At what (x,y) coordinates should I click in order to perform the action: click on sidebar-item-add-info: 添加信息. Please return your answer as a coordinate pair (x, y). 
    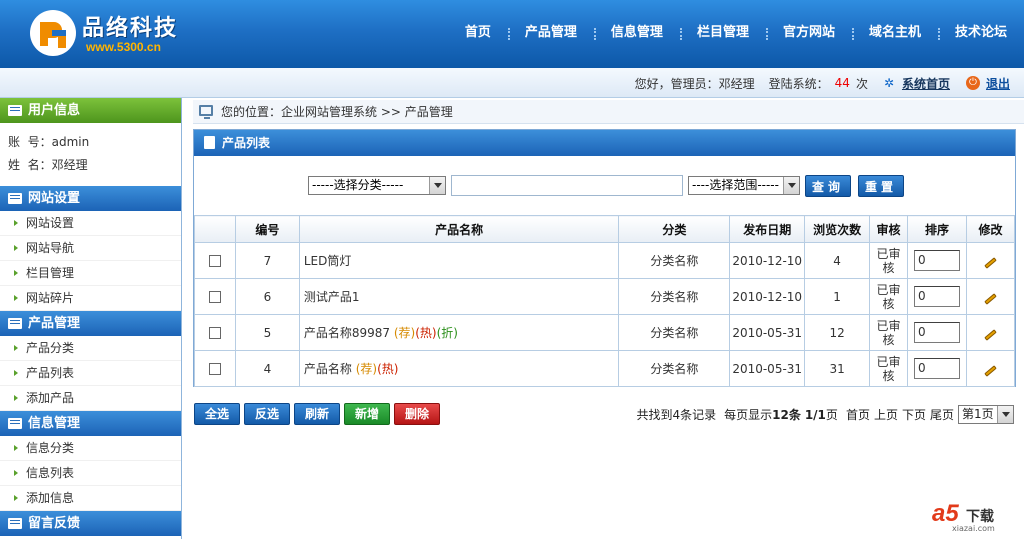
    Looking at the image, I should click on (90, 498).